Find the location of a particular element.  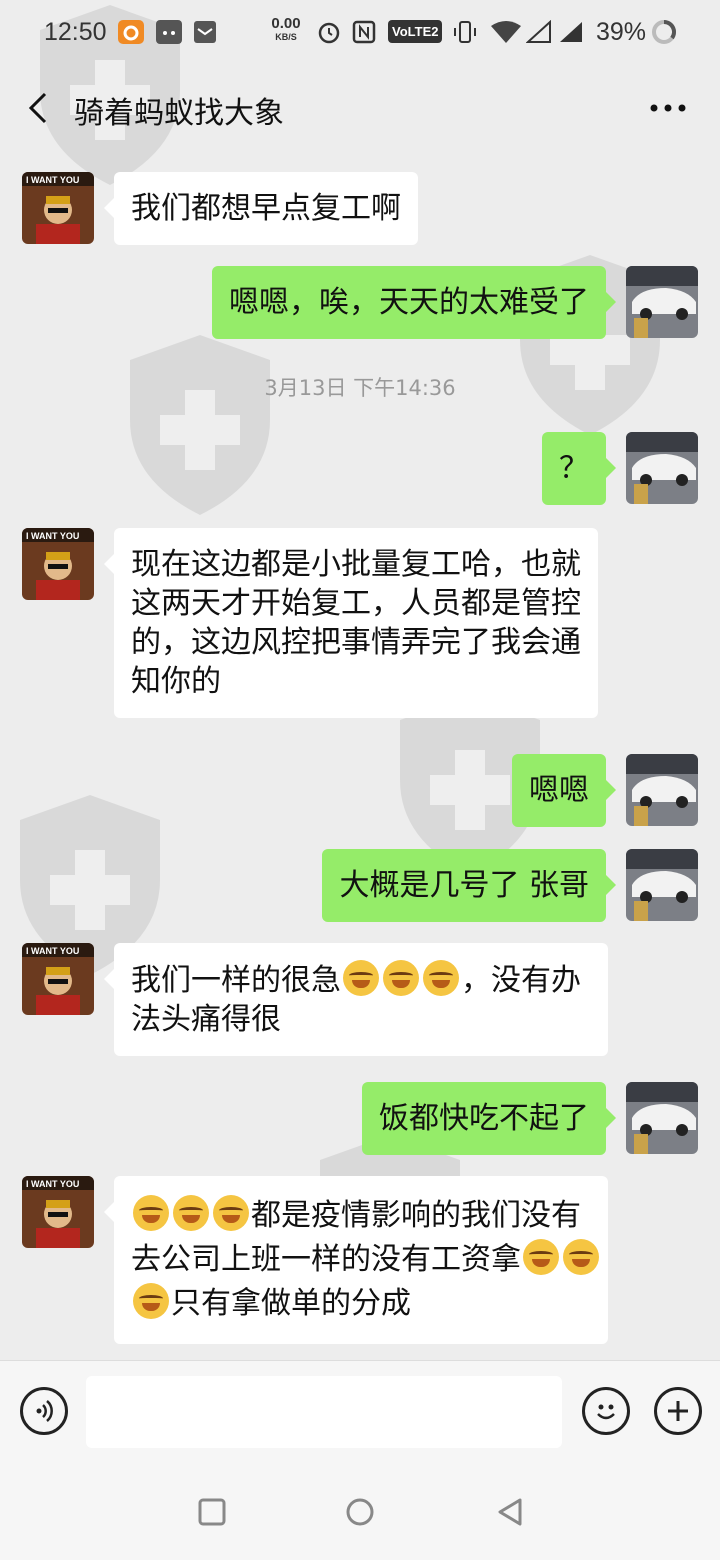

plus-icon is located at coordinates (678, 1411).